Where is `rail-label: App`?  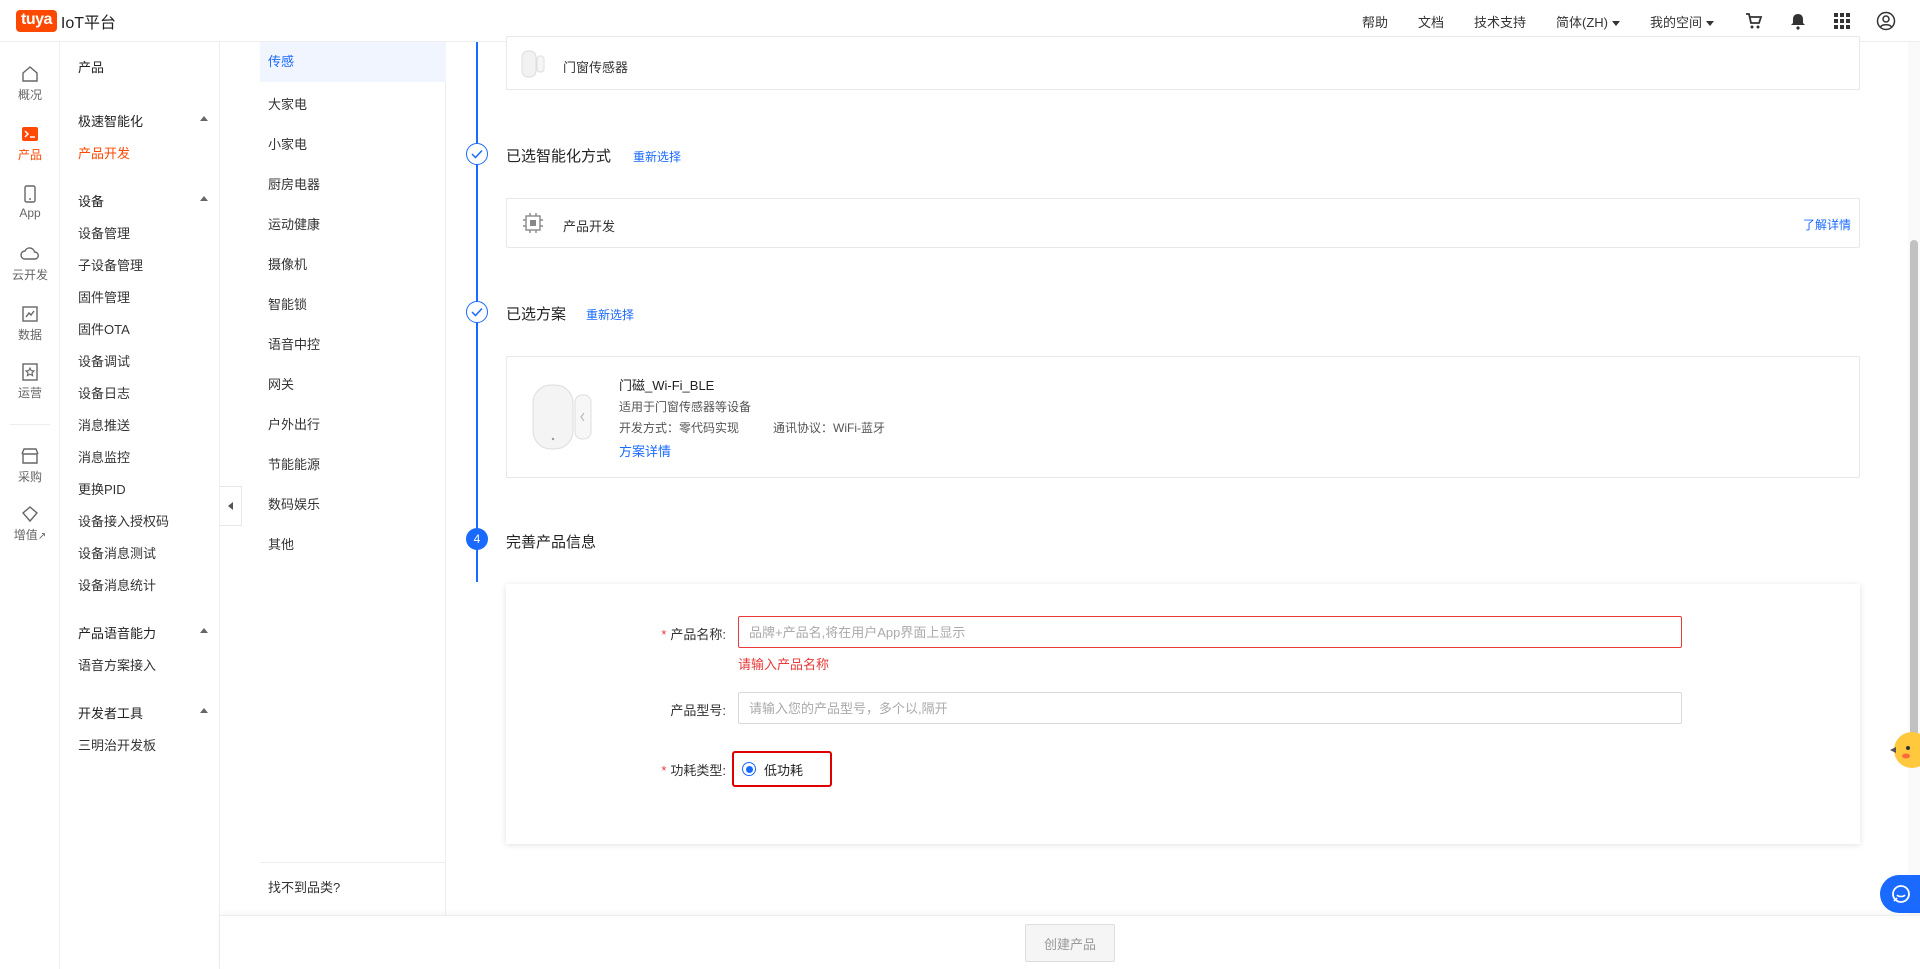 rail-label: App is located at coordinates (30, 213).